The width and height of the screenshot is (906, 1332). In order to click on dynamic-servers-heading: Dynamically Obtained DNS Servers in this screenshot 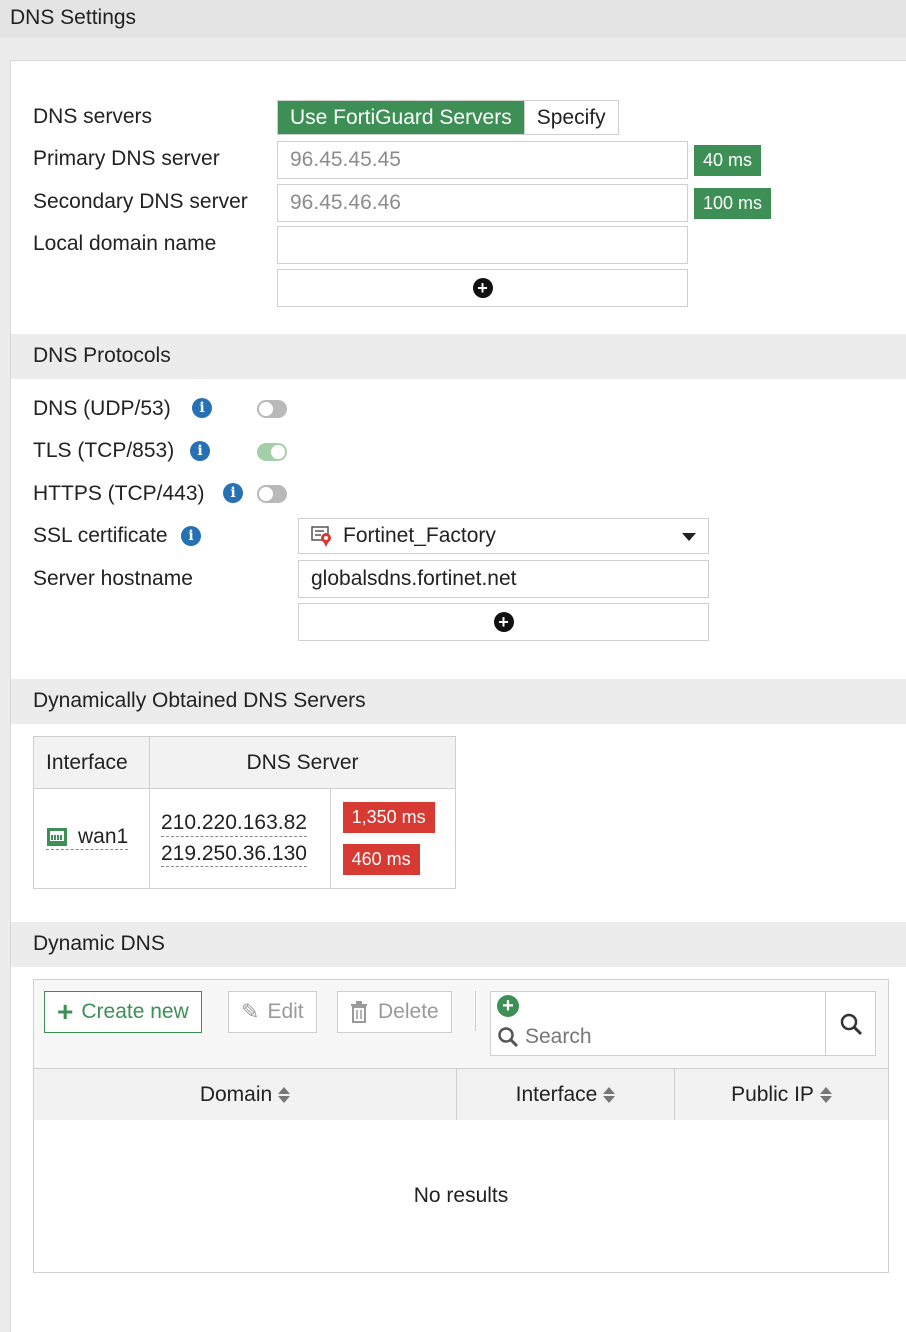, I will do `click(458, 701)`.